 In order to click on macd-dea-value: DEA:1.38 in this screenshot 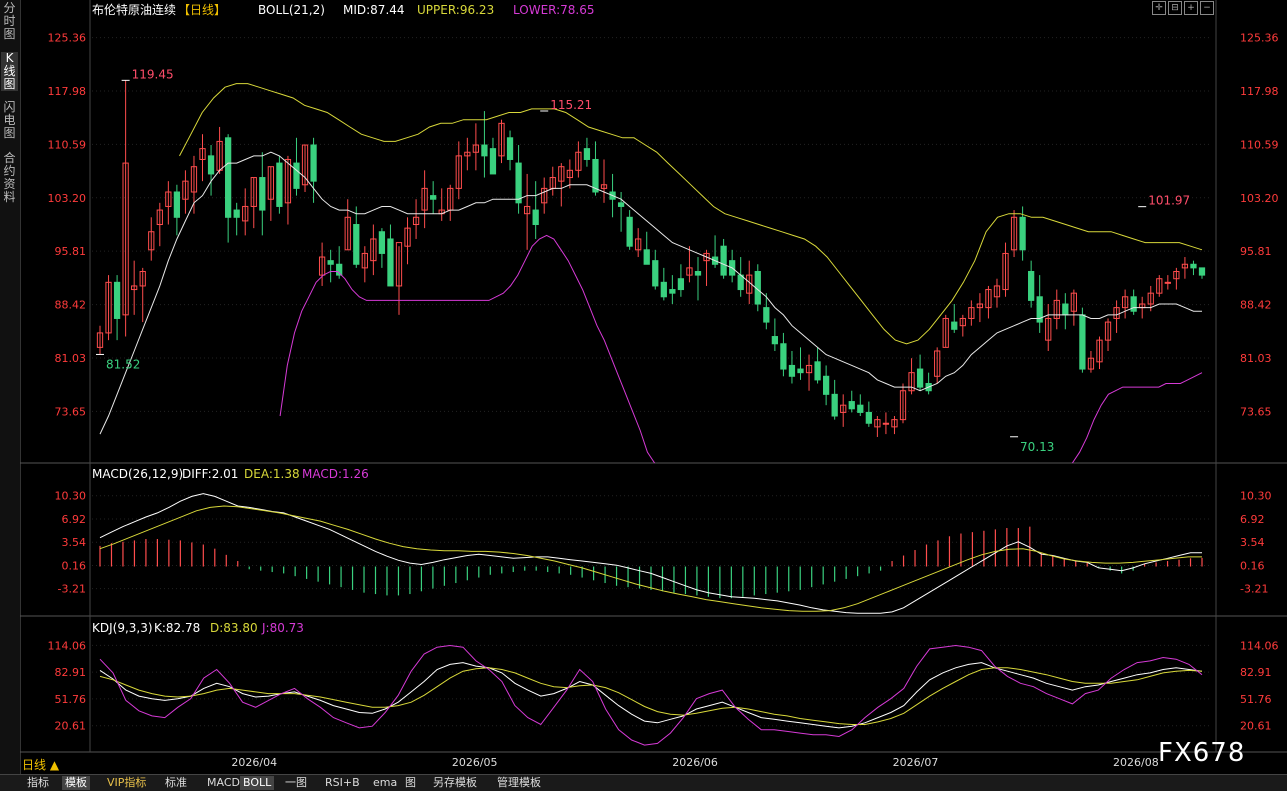, I will do `click(272, 474)`.